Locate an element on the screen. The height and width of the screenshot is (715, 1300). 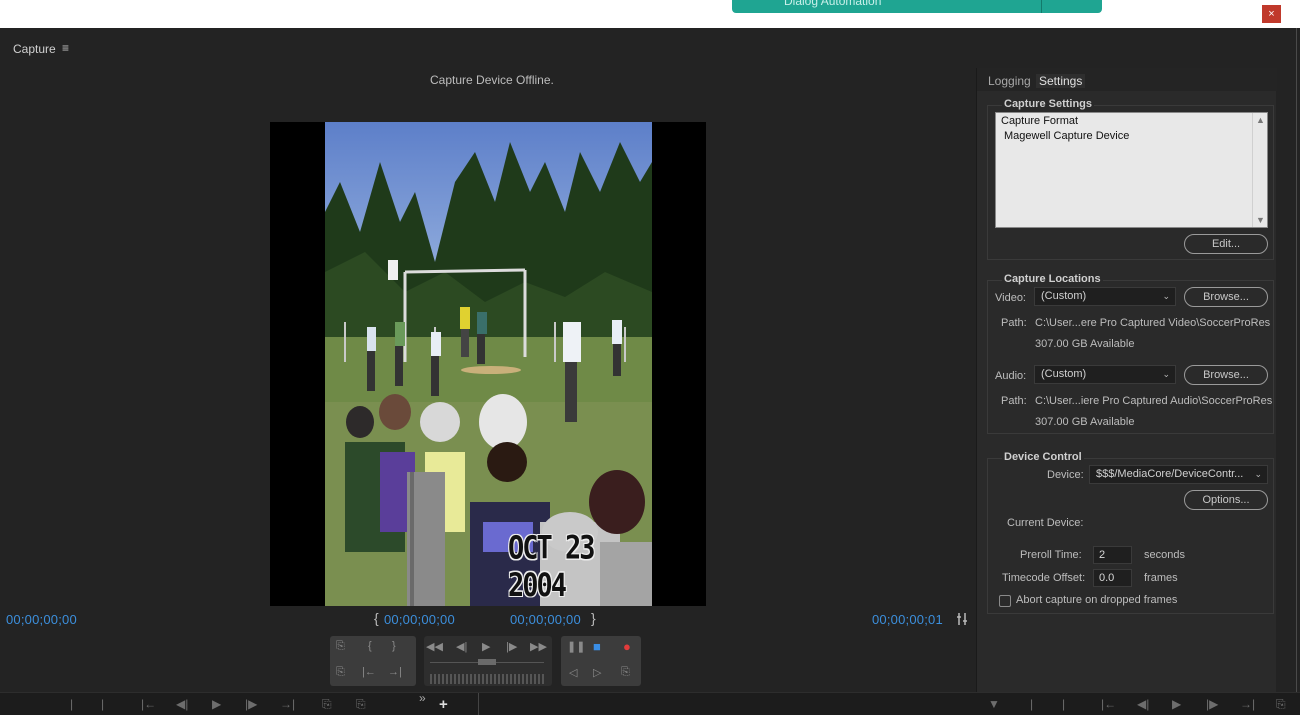
audio-location-select: (Custom) ⌄ is located at coordinates (1105, 374).